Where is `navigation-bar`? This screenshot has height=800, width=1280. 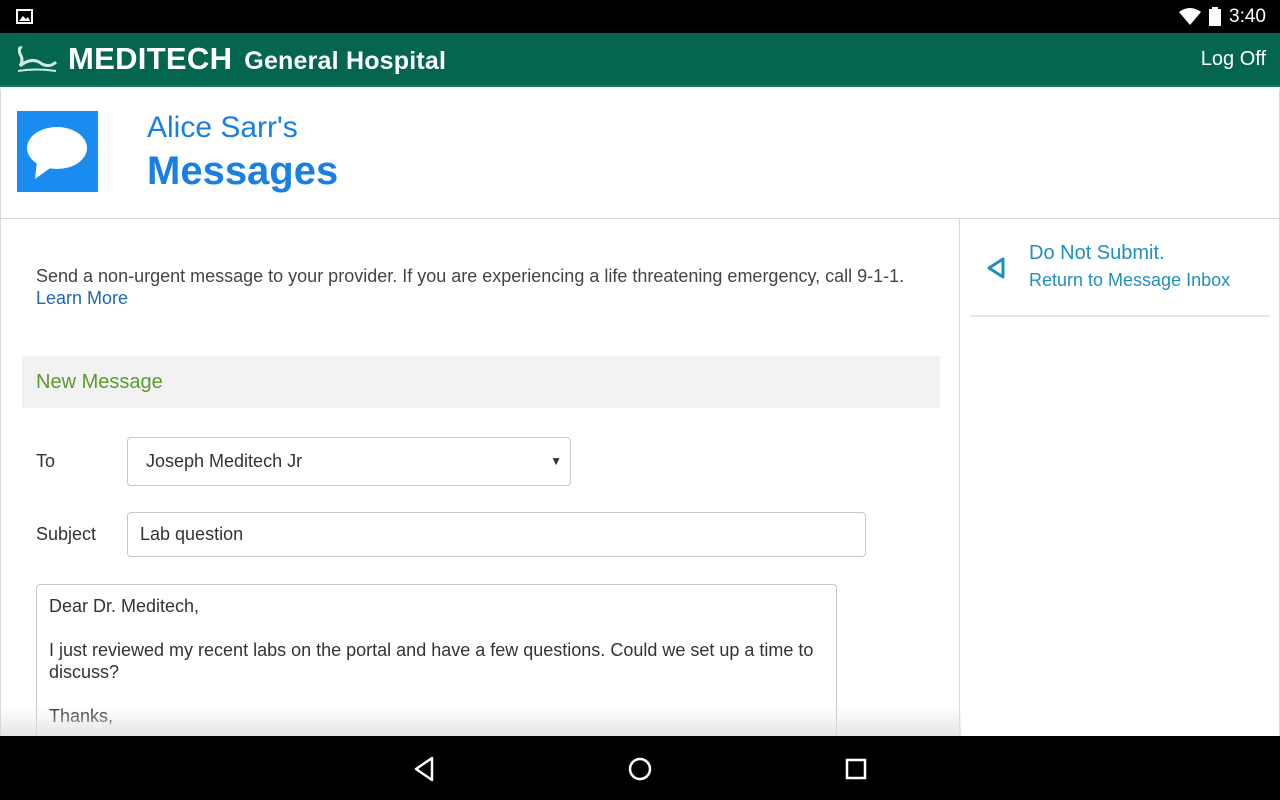
navigation-bar is located at coordinates (640, 768).